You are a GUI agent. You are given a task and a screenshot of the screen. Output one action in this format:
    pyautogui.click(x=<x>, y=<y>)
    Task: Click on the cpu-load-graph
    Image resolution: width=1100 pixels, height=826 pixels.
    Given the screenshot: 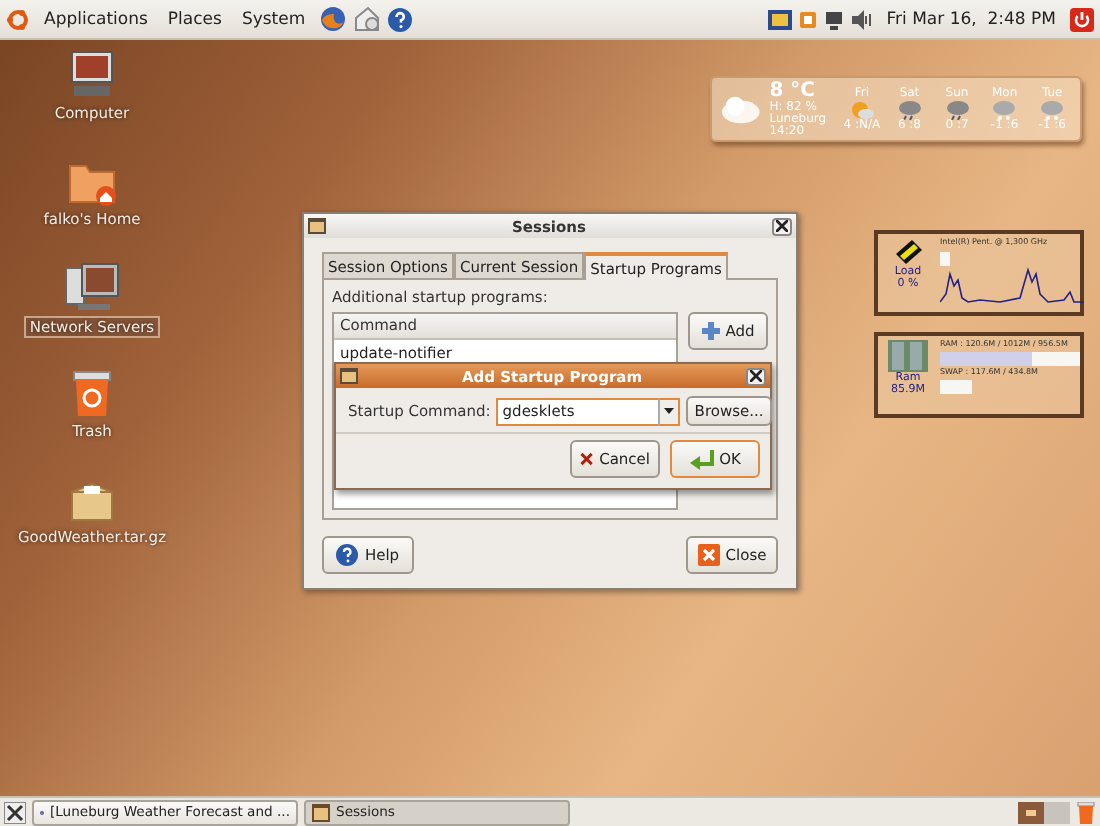 What is the action you would take?
    pyautogui.click(x=1012, y=277)
    